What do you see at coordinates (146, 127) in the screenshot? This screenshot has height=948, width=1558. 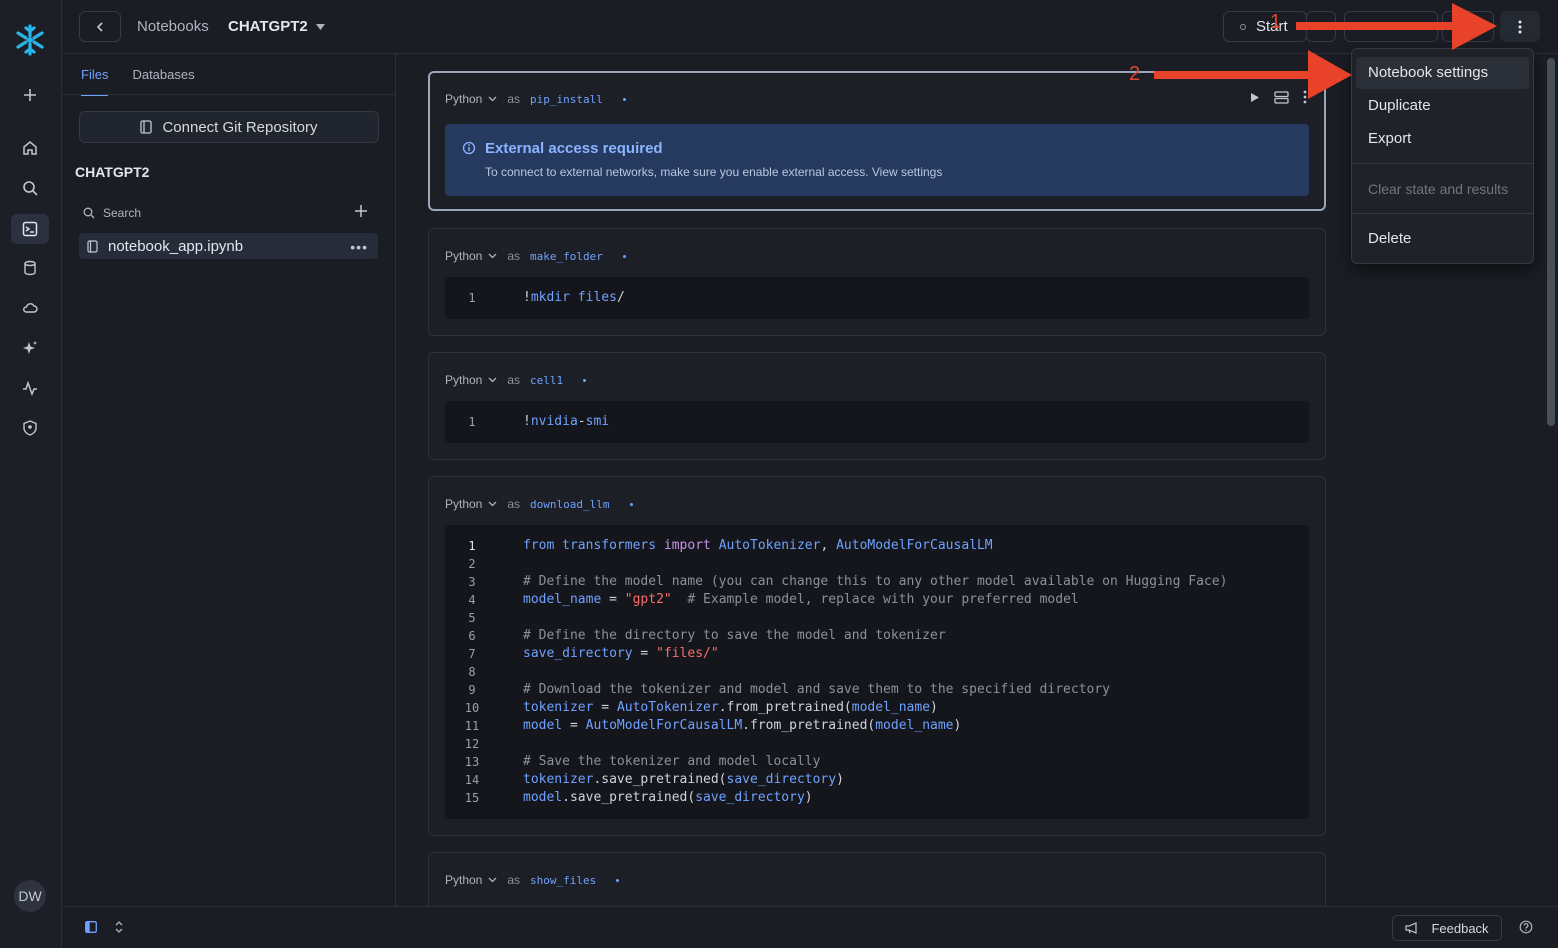 I see `repository-icon` at bounding box center [146, 127].